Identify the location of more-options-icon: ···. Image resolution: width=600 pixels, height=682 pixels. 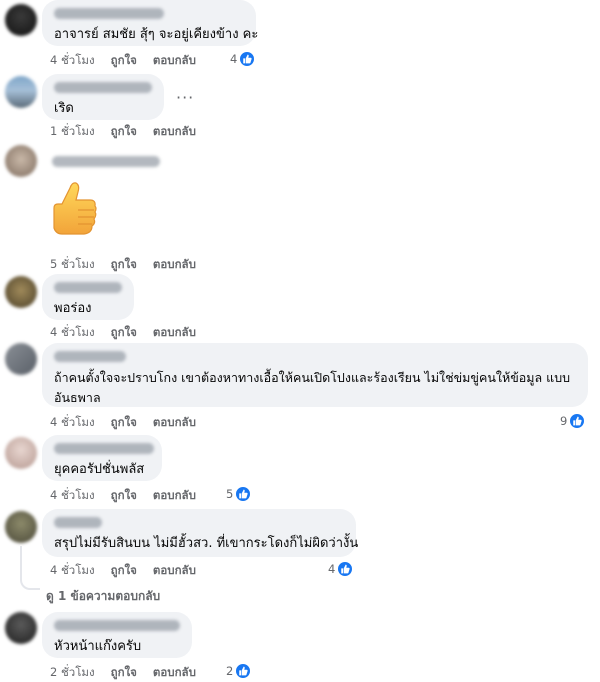
(185, 97).